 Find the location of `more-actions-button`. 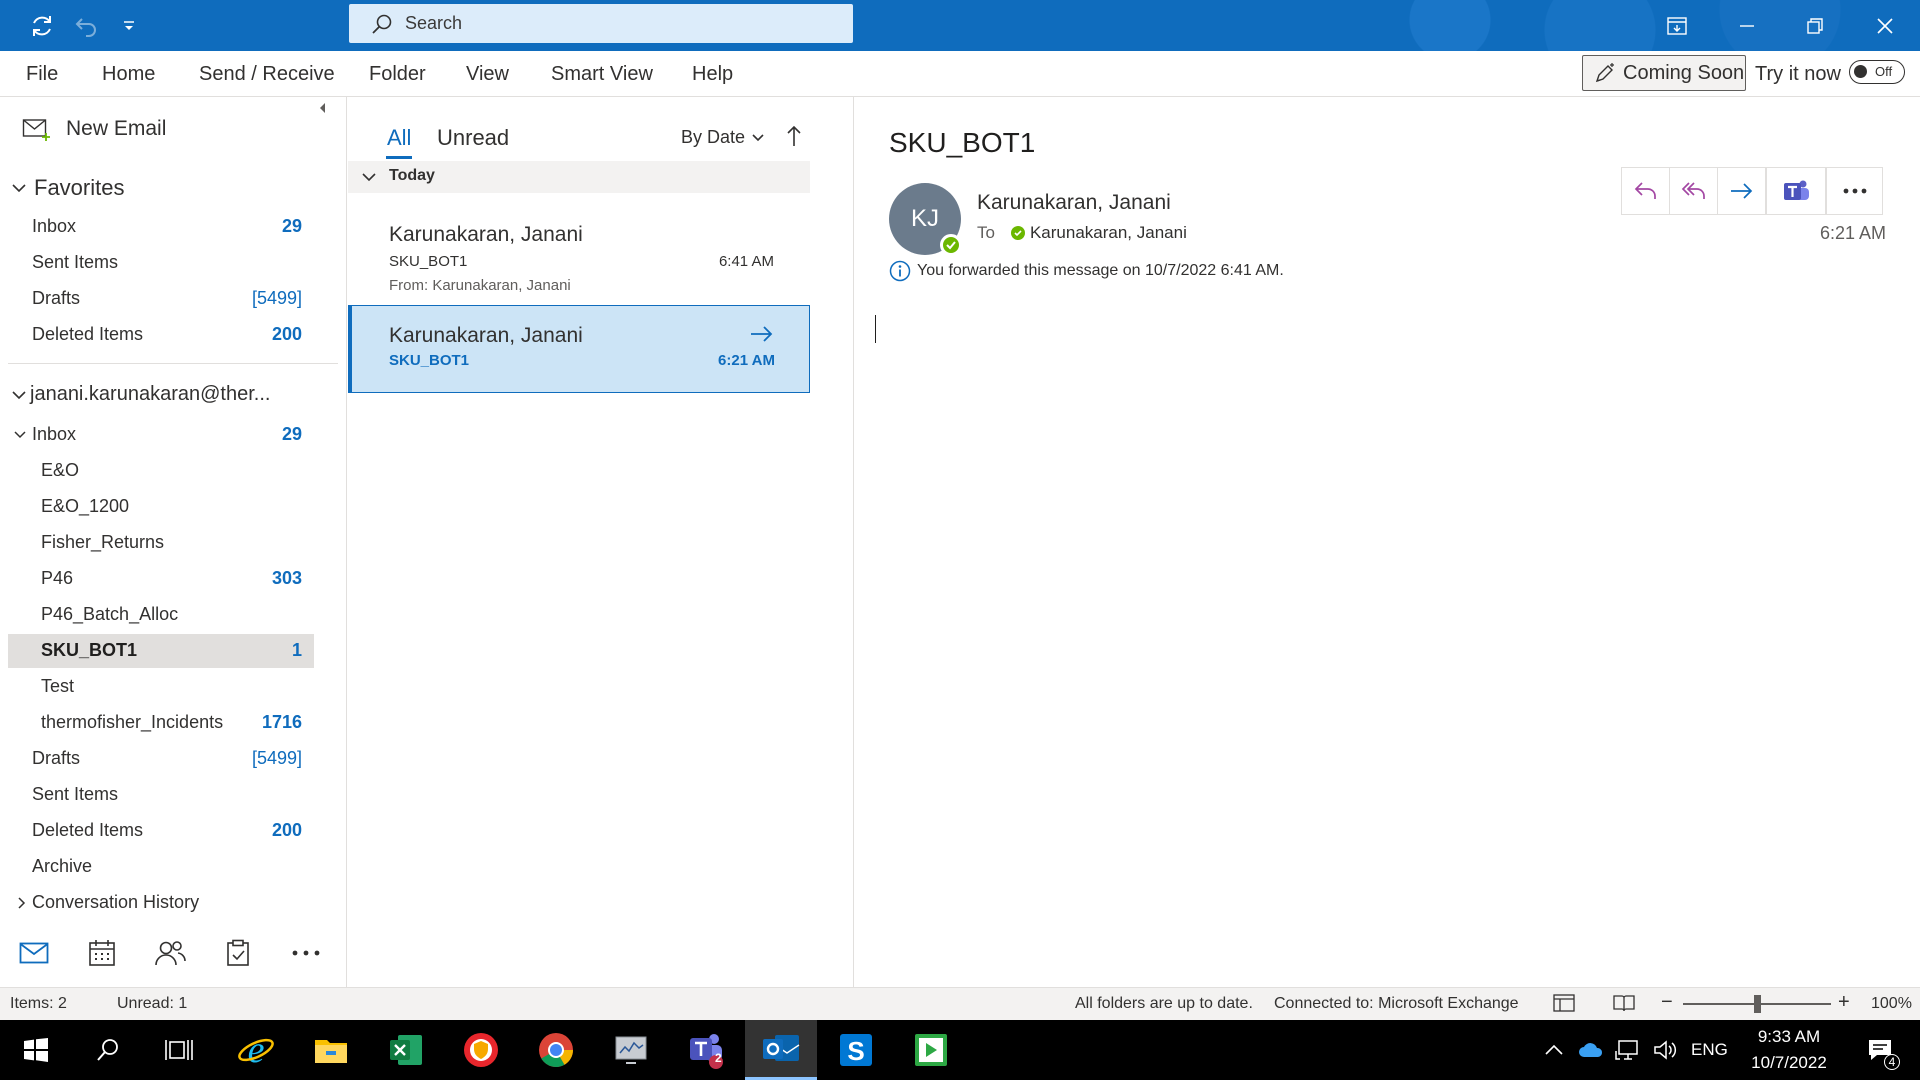

more-actions-button is located at coordinates (1854, 191).